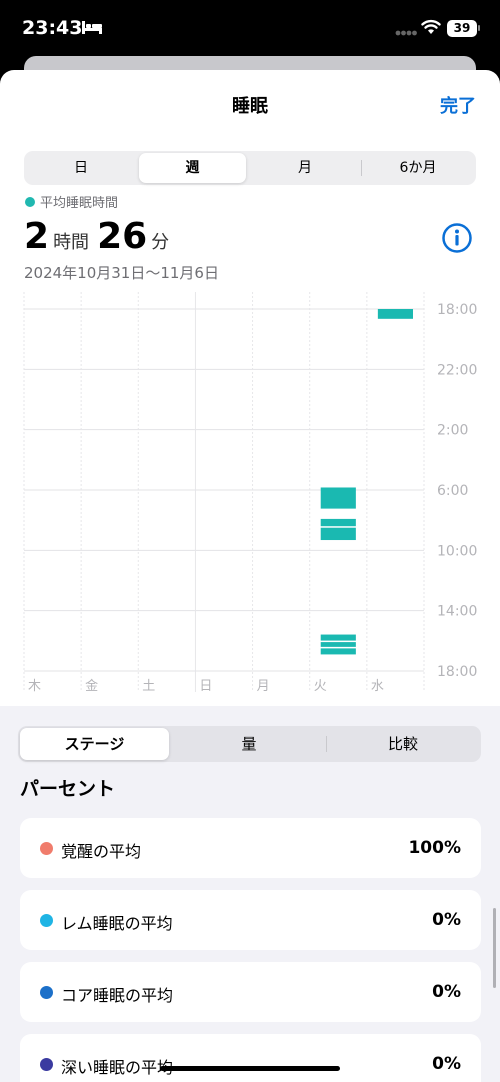 This screenshot has height=1082, width=500. What do you see at coordinates (406, 33) in the screenshot?
I see `cellular-signal-icon` at bounding box center [406, 33].